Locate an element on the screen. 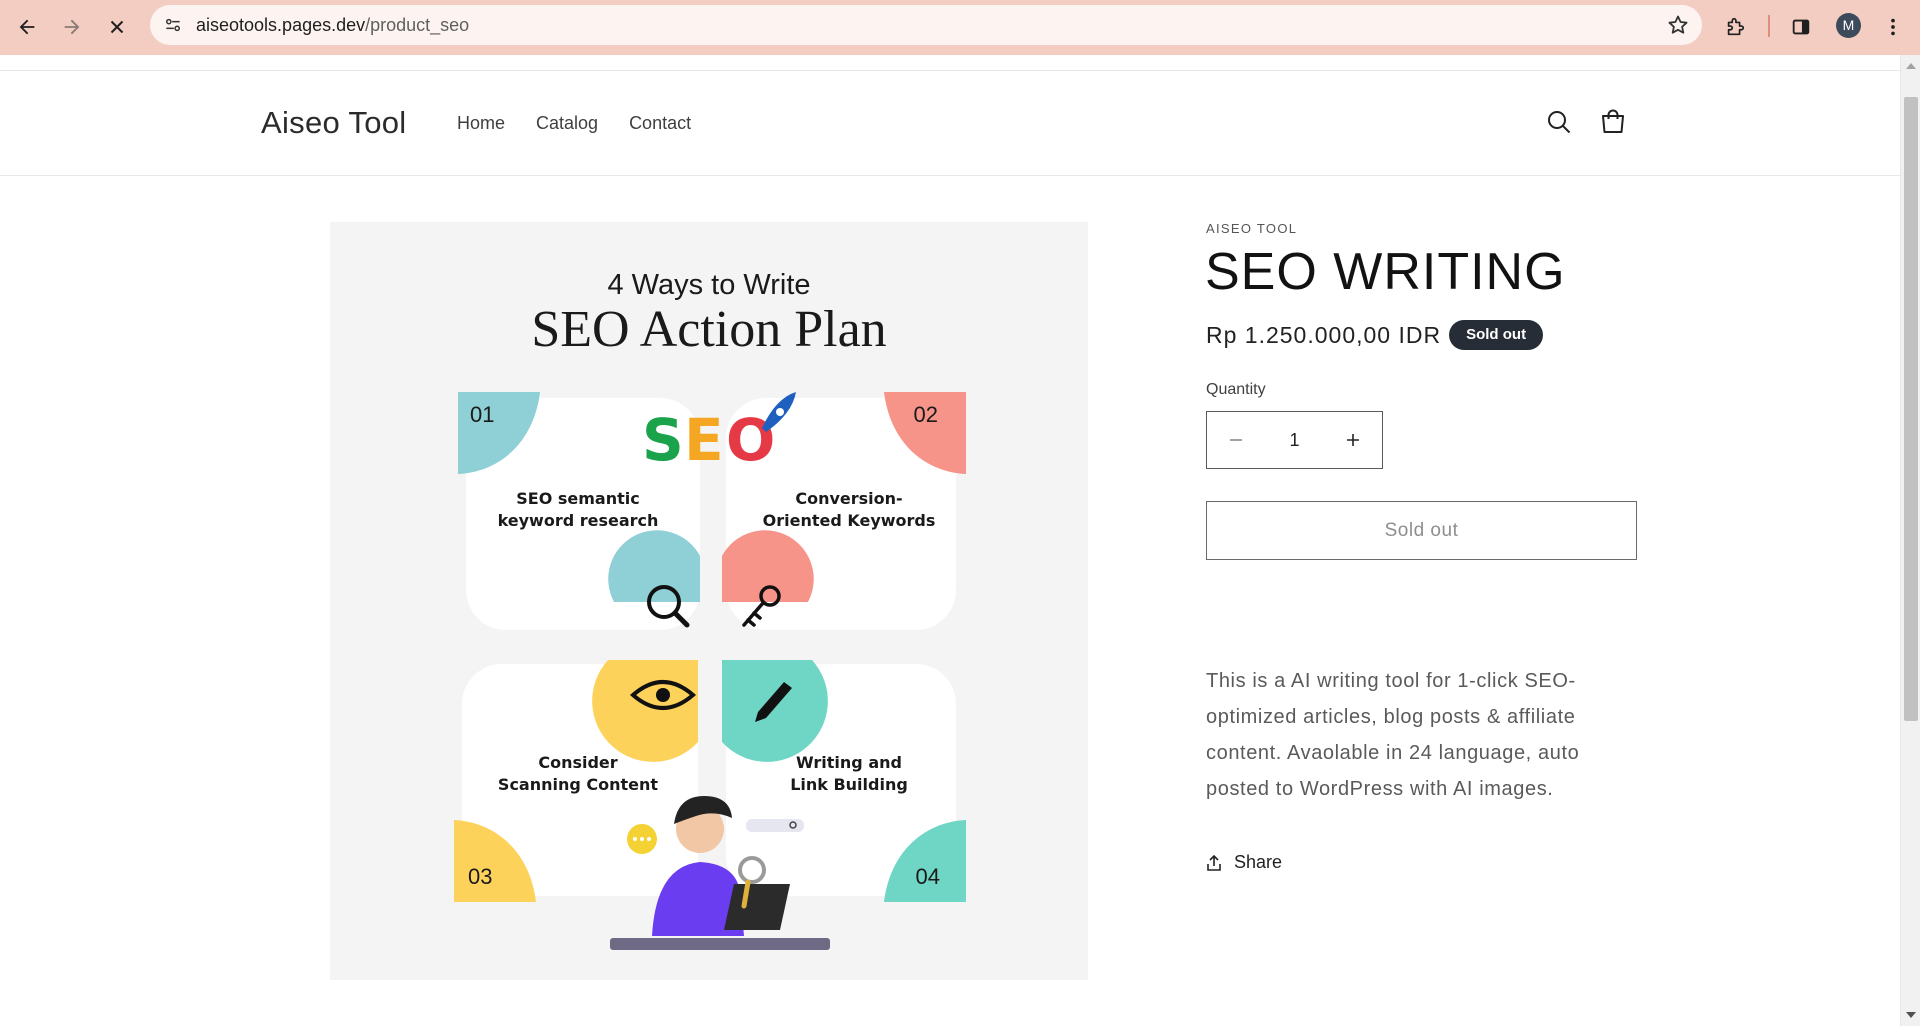 This screenshot has height=1026, width=1920. sold-out-button: Sold out is located at coordinates (1421, 530).